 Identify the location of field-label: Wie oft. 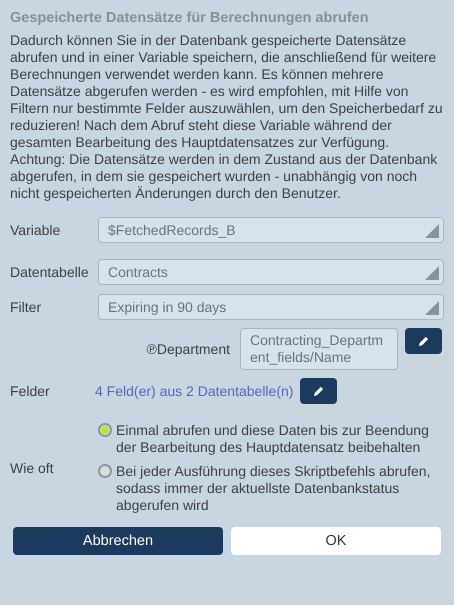
(32, 468).